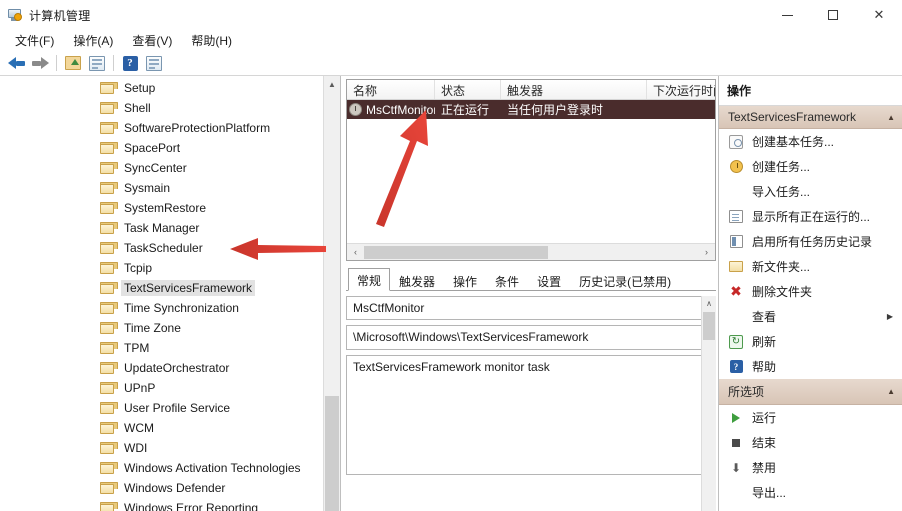 The height and width of the screenshot is (511, 902). Describe the element at coordinates (456, 252) in the screenshot. I see `hscroll-thumb` at that location.